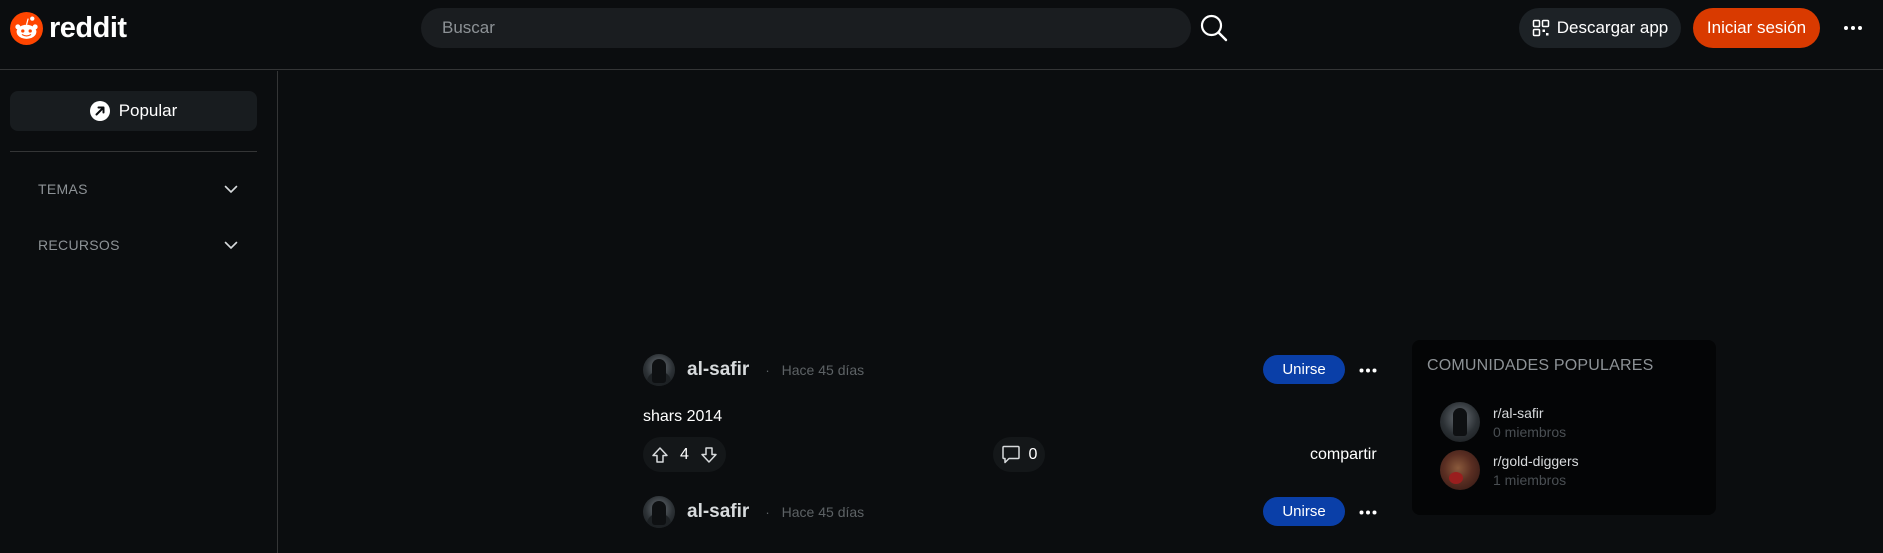  I want to click on vote-controls: 4, so click(684, 454).